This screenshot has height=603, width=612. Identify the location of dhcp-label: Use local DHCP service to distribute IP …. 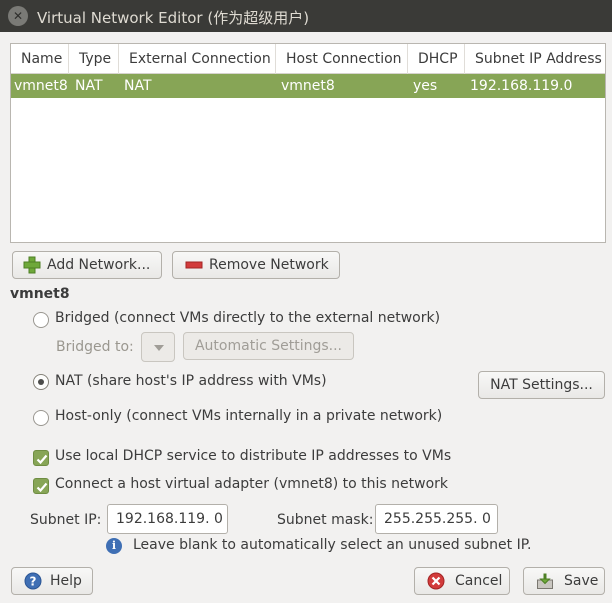
(253, 456).